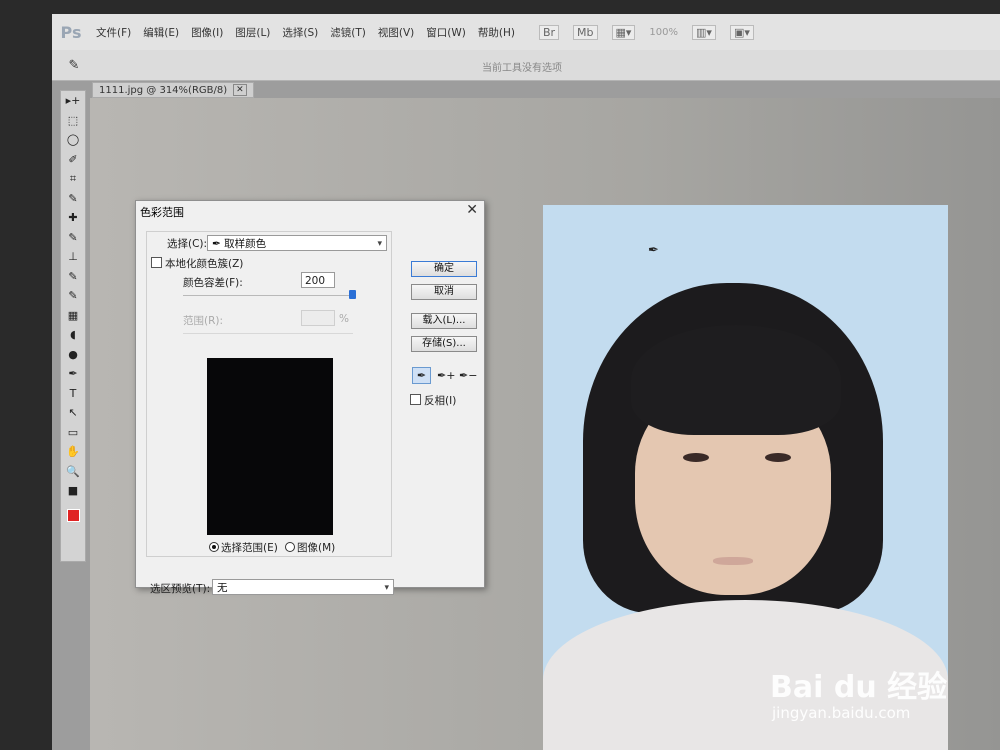 The image size is (1000, 750). I want to click on tool-icon: 🔍, so click(73, 472).